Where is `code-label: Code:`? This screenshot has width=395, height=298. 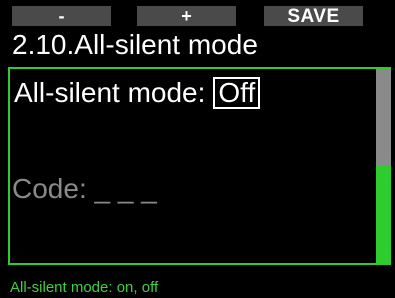
code-label: Code: is located at coordinates (49, 188).